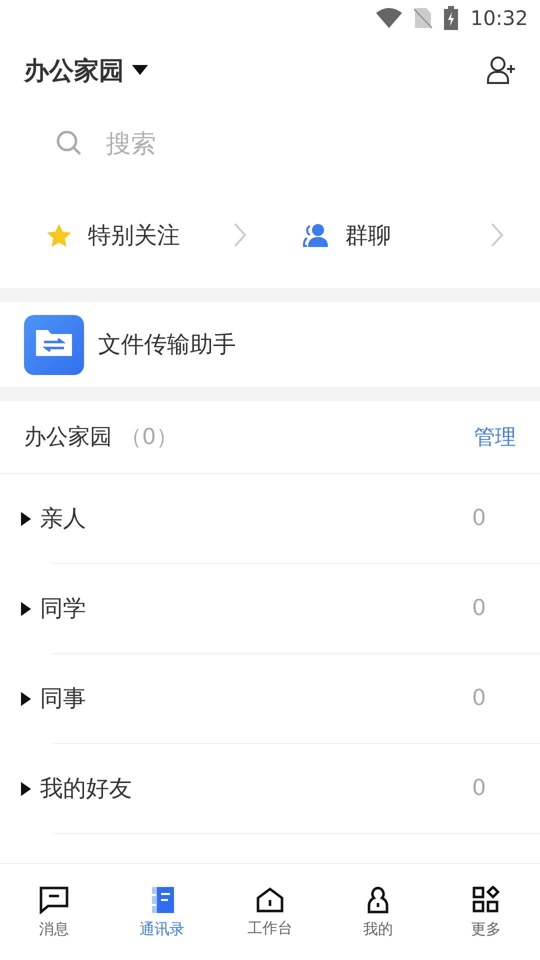 This screenshot has width=540, height=960. Describe the element at coordinates (74, 70) in the screenshot. I see `page-title: 办公家园` at that location.